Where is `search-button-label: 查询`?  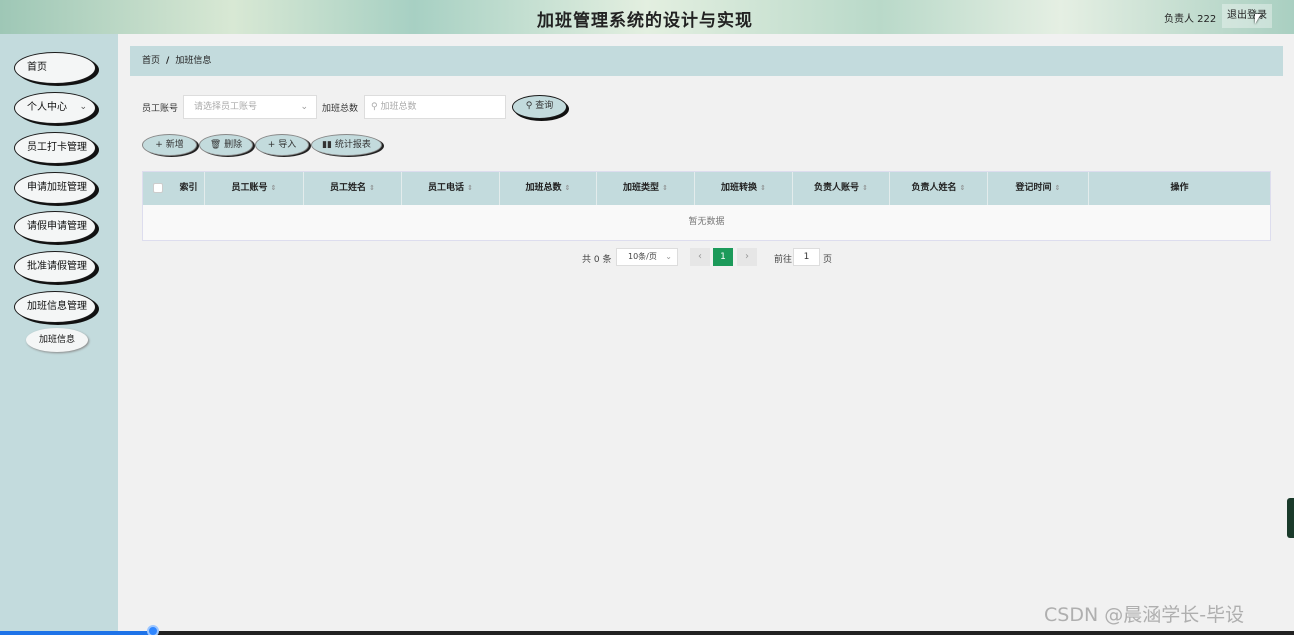 search-button-label: 查询 is located at coordinates (544, 106).